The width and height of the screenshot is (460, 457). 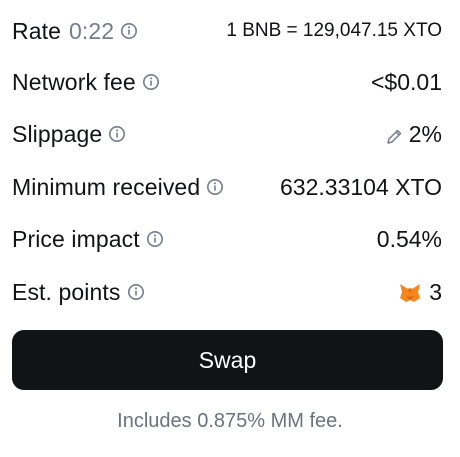 I want to click on fee-disclaimer: Includes 0.875% MM fee., so click(x=230, y=421).